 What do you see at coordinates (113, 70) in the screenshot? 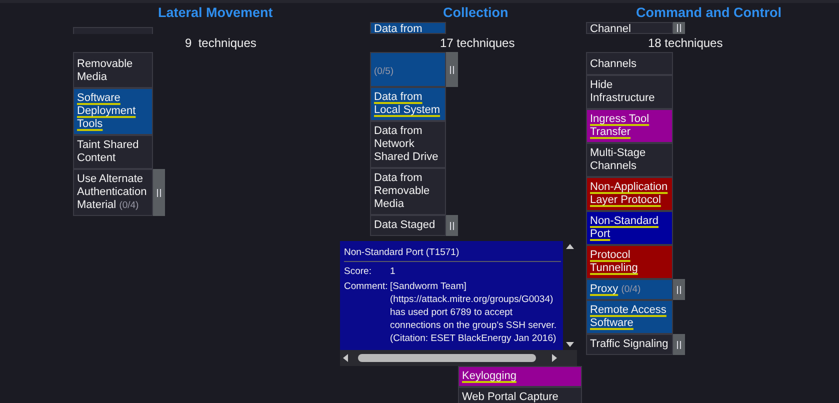
I see `technique-cell: Removable Media` at bounding box center [113, 70].